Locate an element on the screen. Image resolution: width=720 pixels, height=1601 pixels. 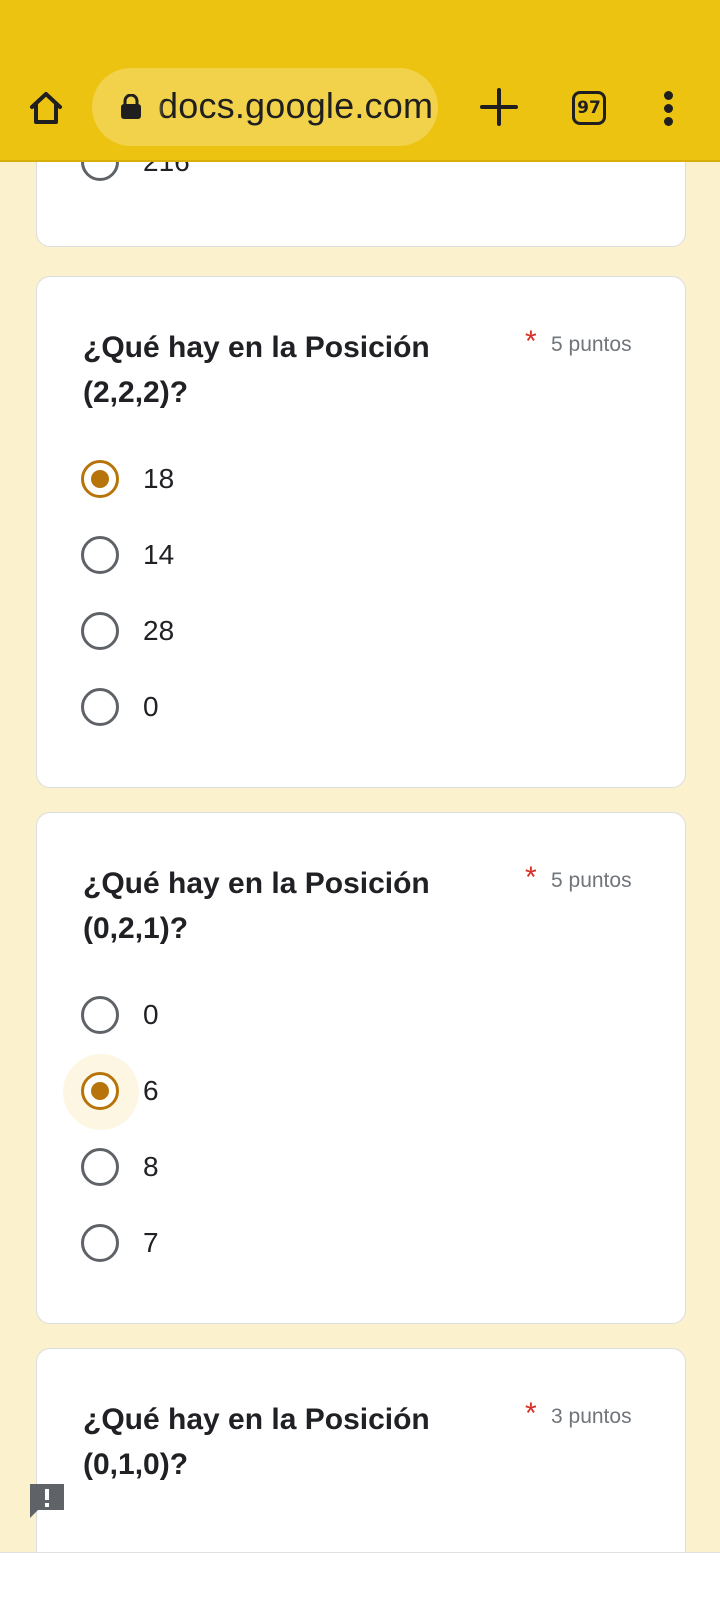
question-title: ¿Qué hay en la Posición (0,2,1)? is located at coordinates (256, 906).